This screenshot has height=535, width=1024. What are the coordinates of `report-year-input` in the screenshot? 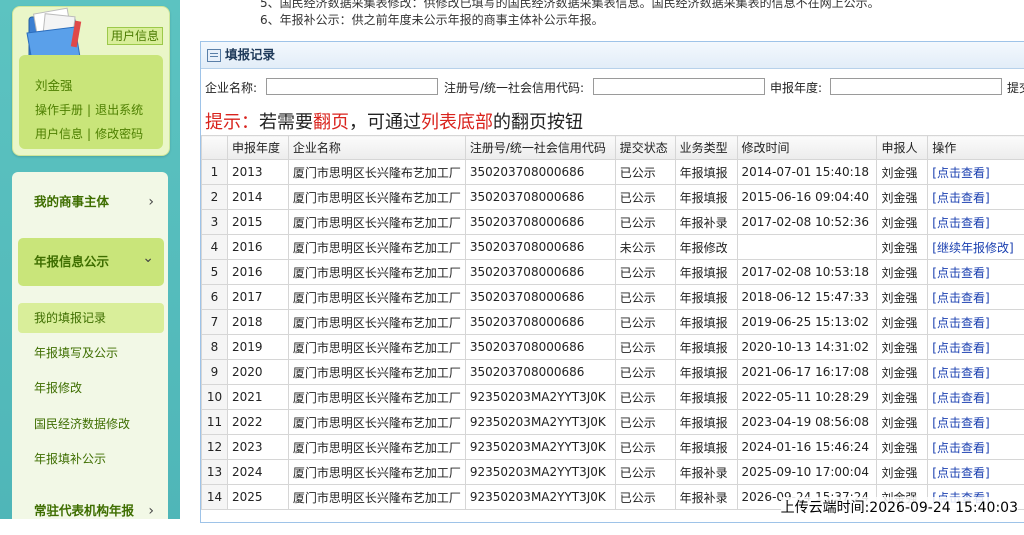 It's located at (916, 86).